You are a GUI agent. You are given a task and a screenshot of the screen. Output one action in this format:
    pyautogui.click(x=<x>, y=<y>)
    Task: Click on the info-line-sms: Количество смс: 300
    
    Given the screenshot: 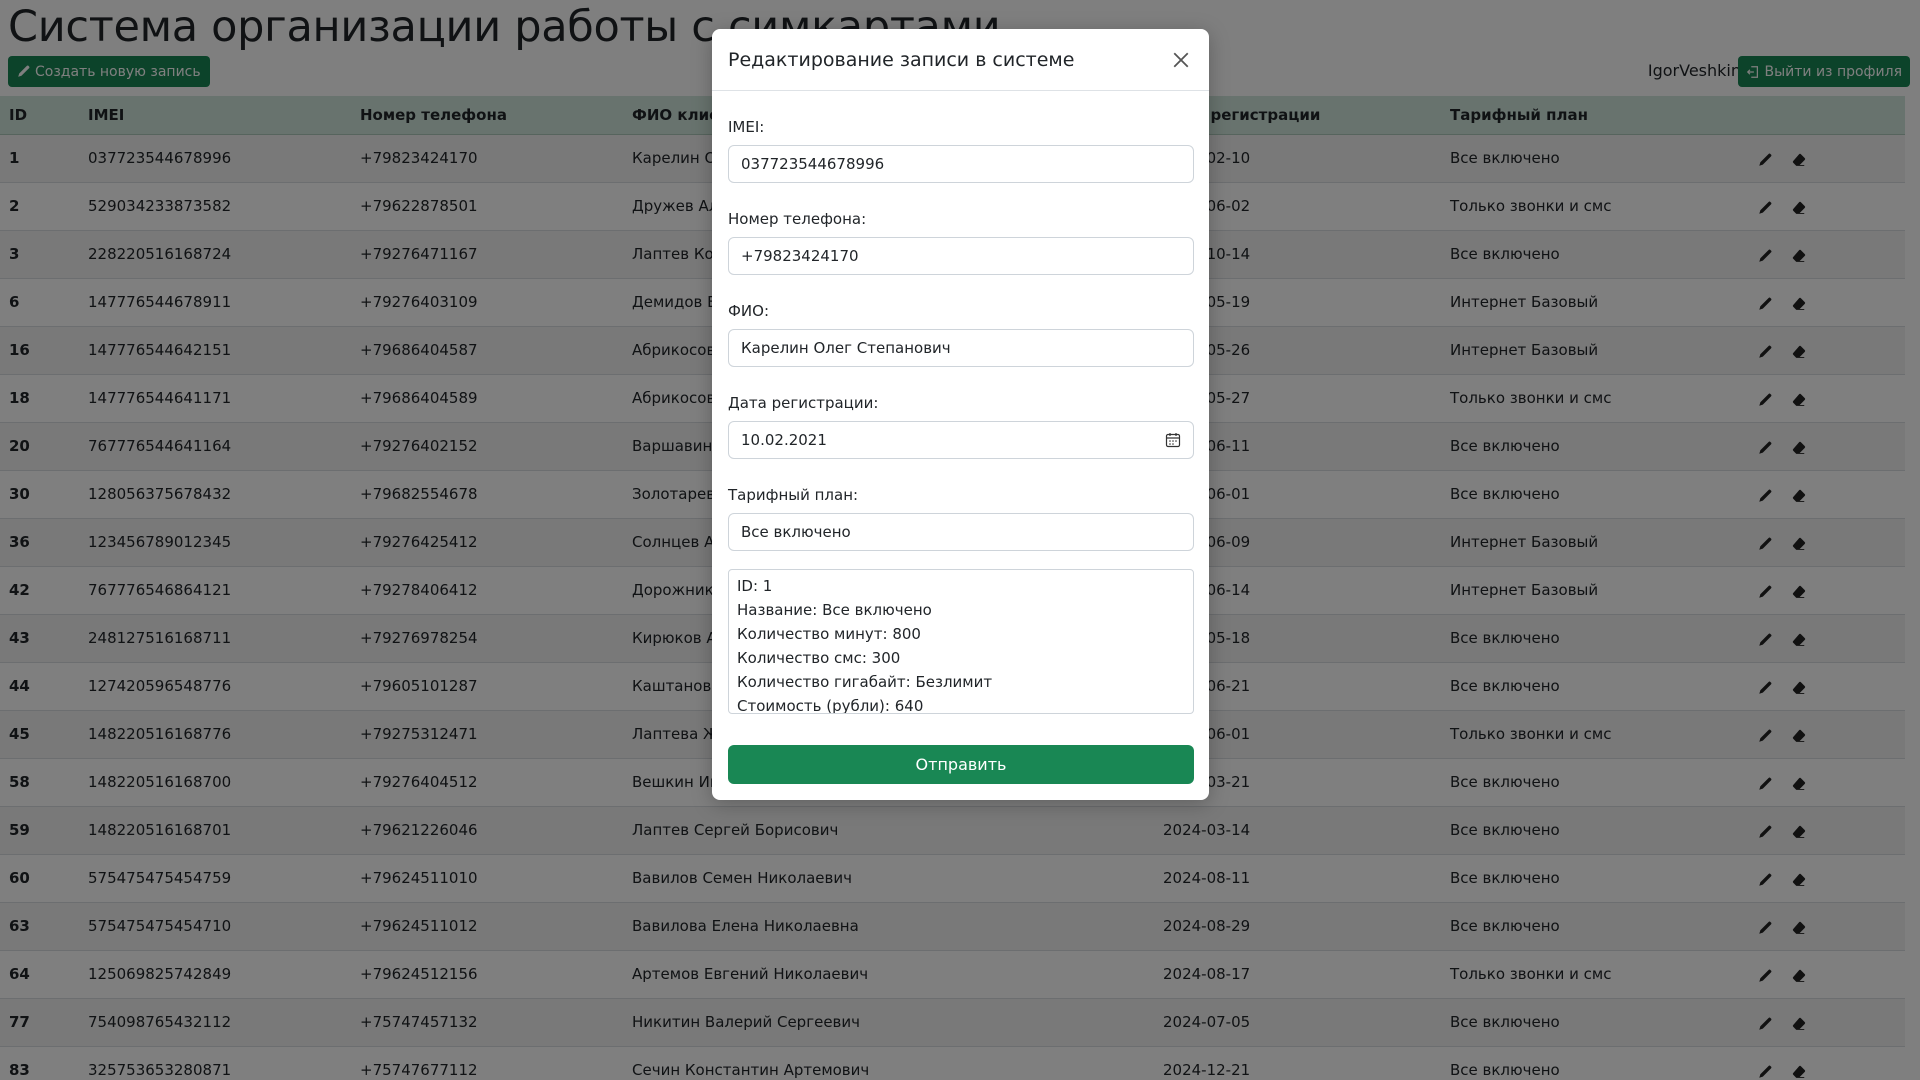 What is the action you would take?
    pyautogui.click(x=819, y=658)
    